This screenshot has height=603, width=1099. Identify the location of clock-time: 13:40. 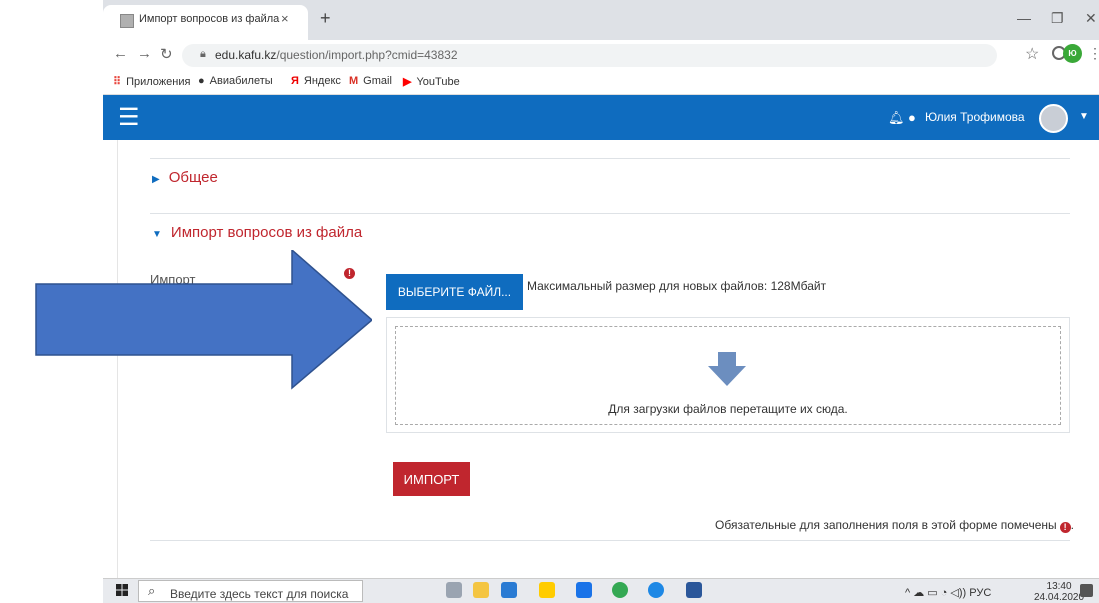
(1059, 586).